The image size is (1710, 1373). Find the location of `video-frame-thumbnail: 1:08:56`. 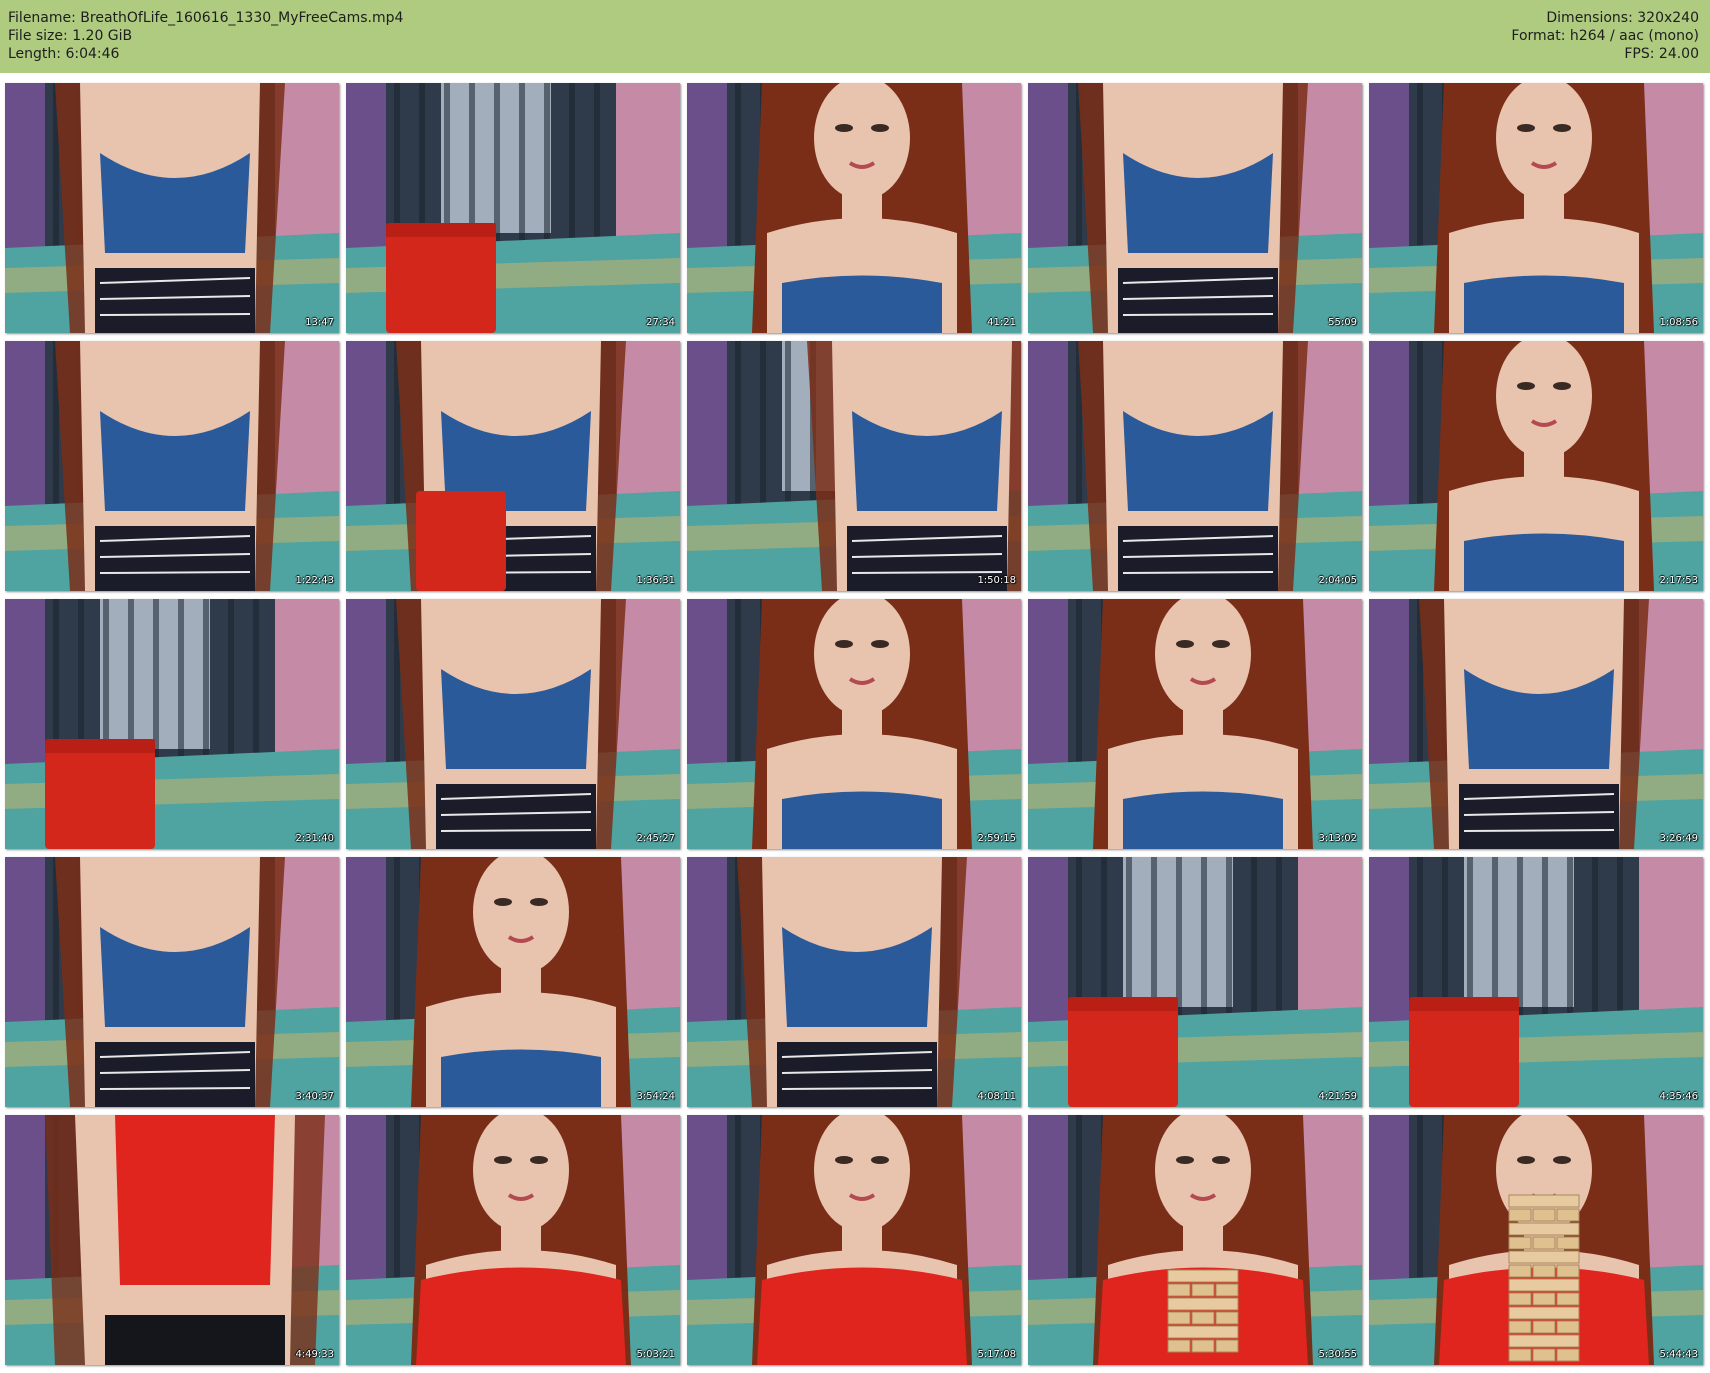

video-frame-thumbnail: 1:08:56 is located at coordinates (1536, 208).